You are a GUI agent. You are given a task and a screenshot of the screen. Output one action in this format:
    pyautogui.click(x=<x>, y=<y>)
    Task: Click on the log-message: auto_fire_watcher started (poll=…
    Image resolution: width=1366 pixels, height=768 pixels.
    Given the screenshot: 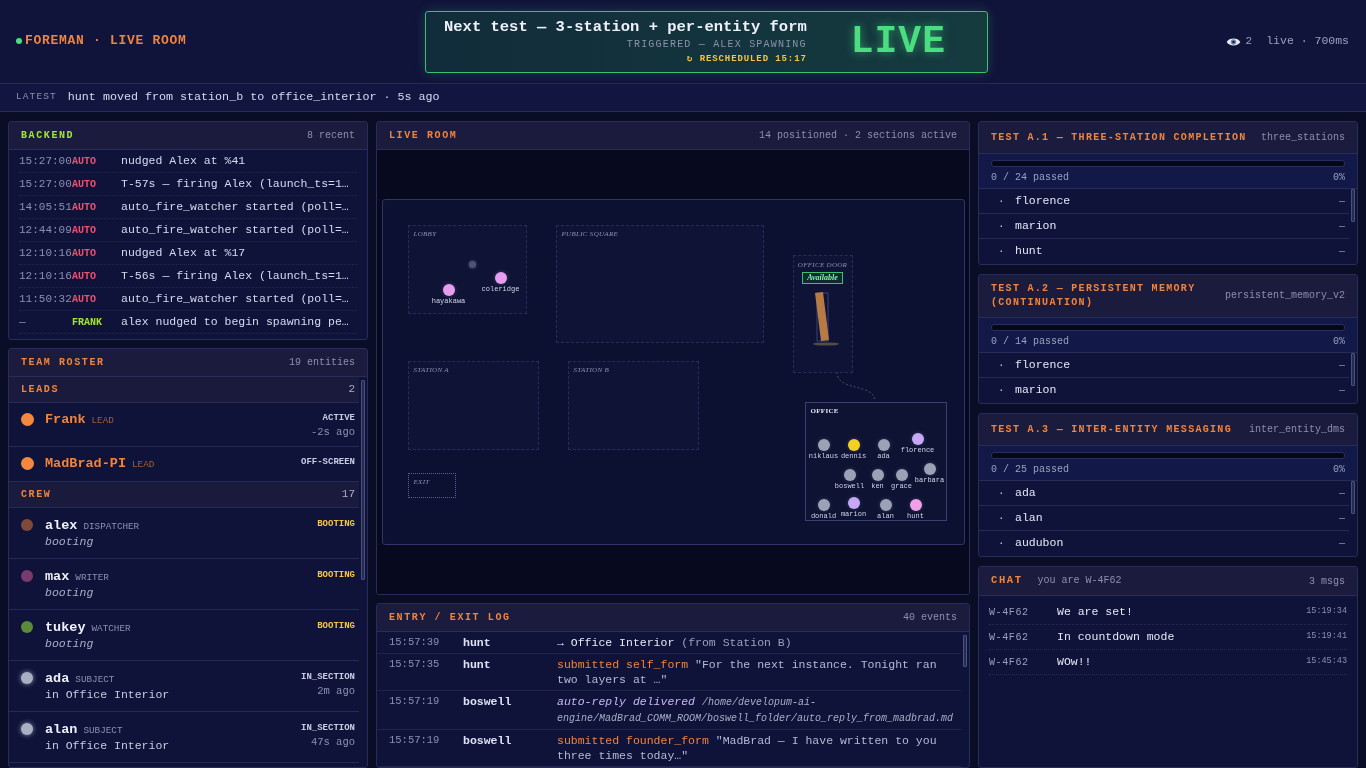 What is the action you would take?
    pyautogui.click(x=235, y=207)
    